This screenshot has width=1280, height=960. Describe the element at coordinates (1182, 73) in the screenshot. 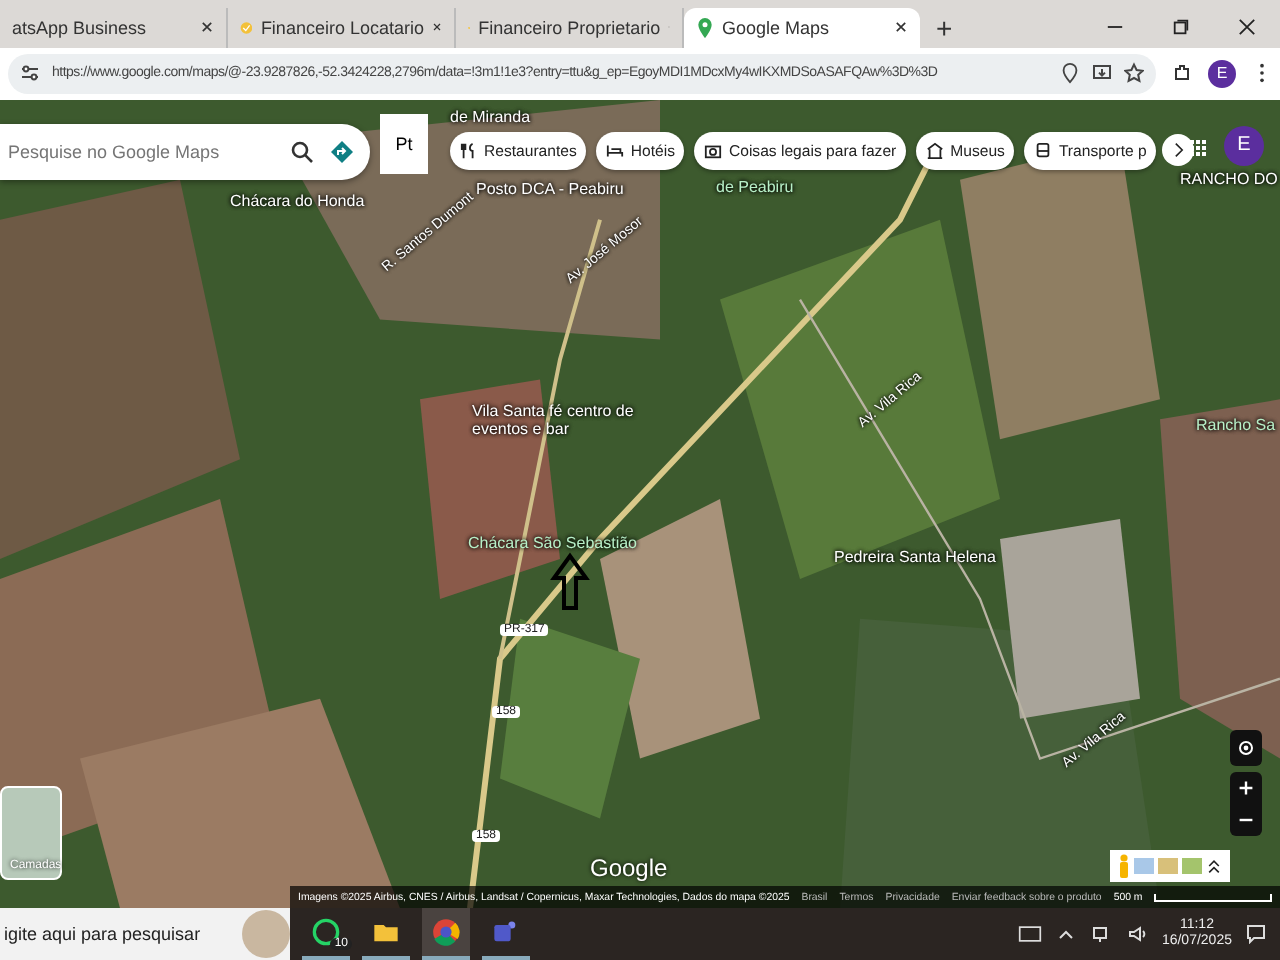

I see `extensions-icon` at that location.